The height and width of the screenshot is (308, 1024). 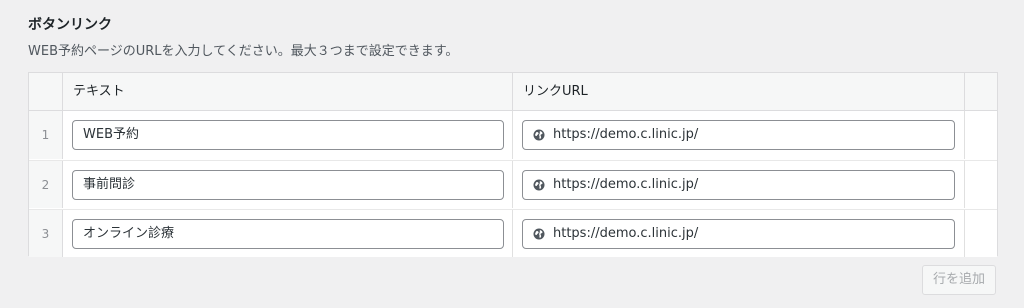 What do you see at coordinates (959, 280) in the screenshot?
I see `add-row-button: 行を追加` at bounding box center [959, 280].